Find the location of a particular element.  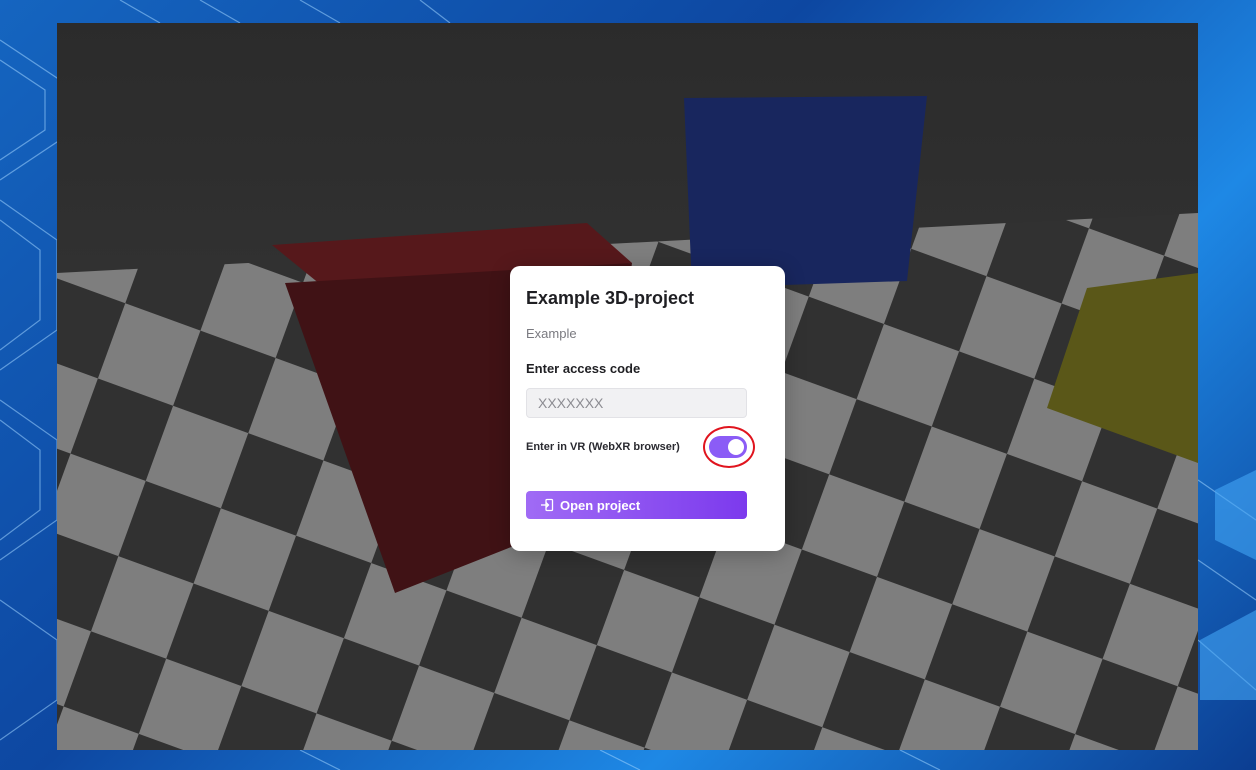

open-project-button: Open project is located at coordinates (636, 505).